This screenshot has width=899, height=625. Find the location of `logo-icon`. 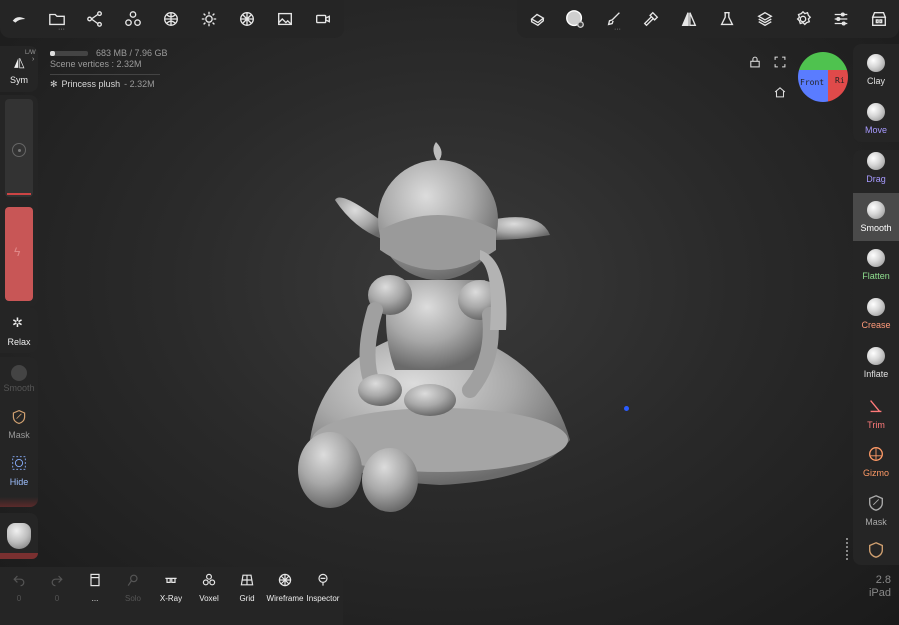

logo-icon is located at coordinates (19, 19).